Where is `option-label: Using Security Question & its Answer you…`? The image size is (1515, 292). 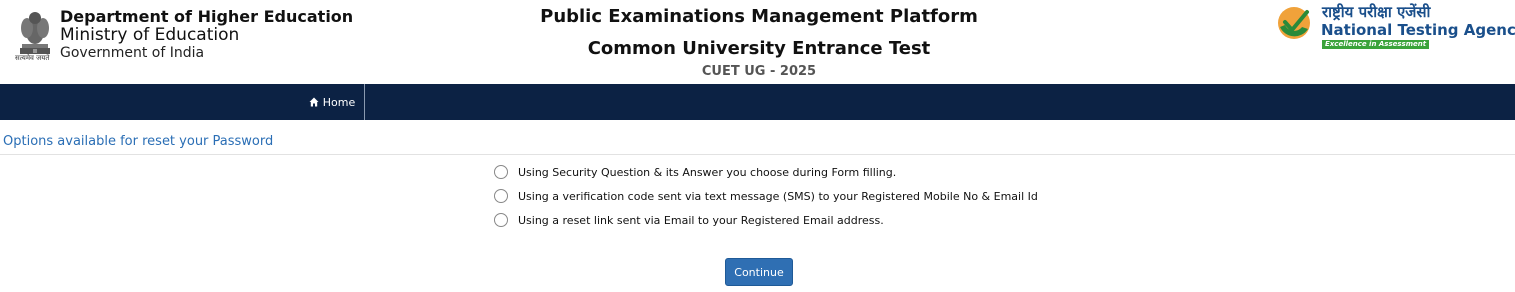
option-label: Using Security Question & its Answer you… is located at coordinates (707, 172).